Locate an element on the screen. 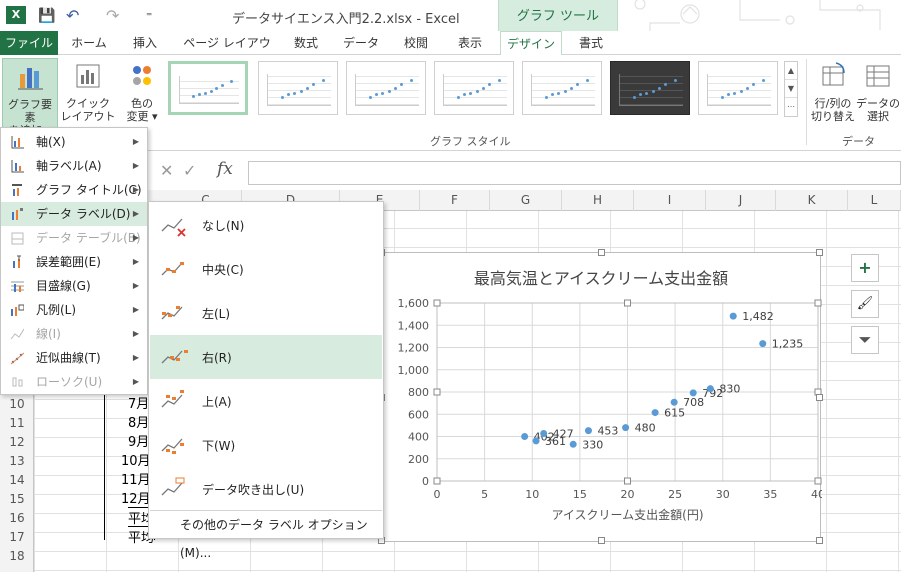 This screenshot has height=572, width=901. menu-item-data-label: データ ラベル(D) ▶ is located at coordinates (74, 214).